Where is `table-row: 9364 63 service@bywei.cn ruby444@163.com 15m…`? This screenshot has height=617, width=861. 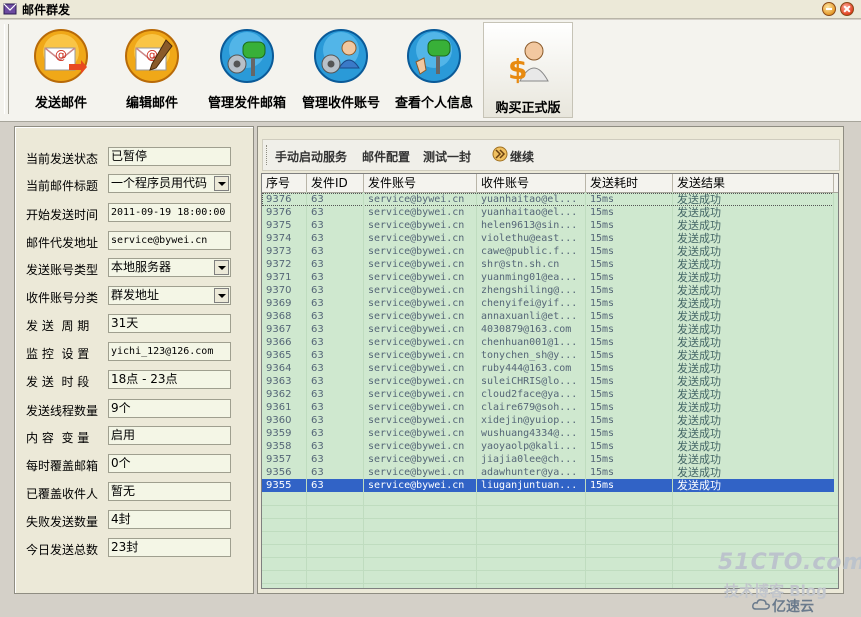
table-row: 9364 63 service@bywei.cn ruby444@163.com 15m… is located at coordinates (548, 368).